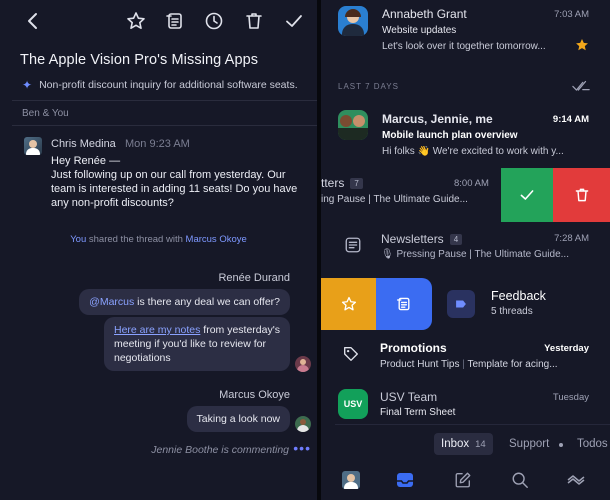 This screenshot has height=500, width=610. What do you see at coordinates (581, 86) in the screenshot?
I see `mark-all-done-icon` at bounding box center [581, 86].